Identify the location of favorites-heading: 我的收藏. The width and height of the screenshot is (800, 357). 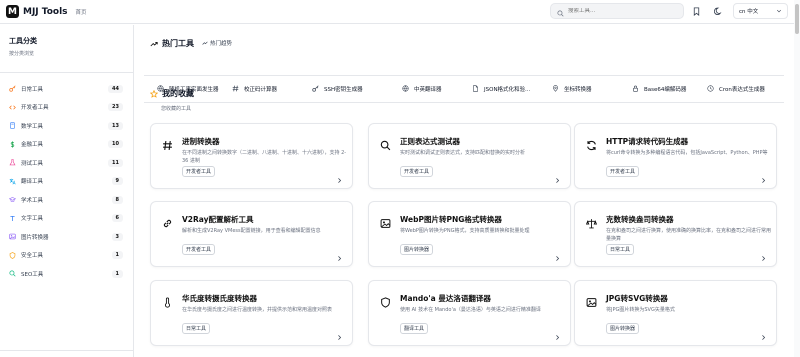
(172, 93).